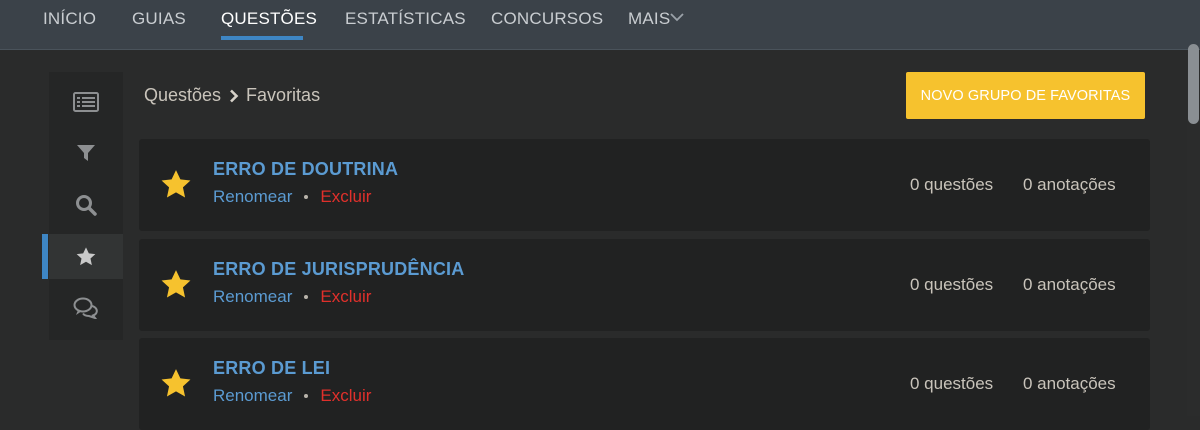  I want to click on sidebar-item-search, so click(86, 204).